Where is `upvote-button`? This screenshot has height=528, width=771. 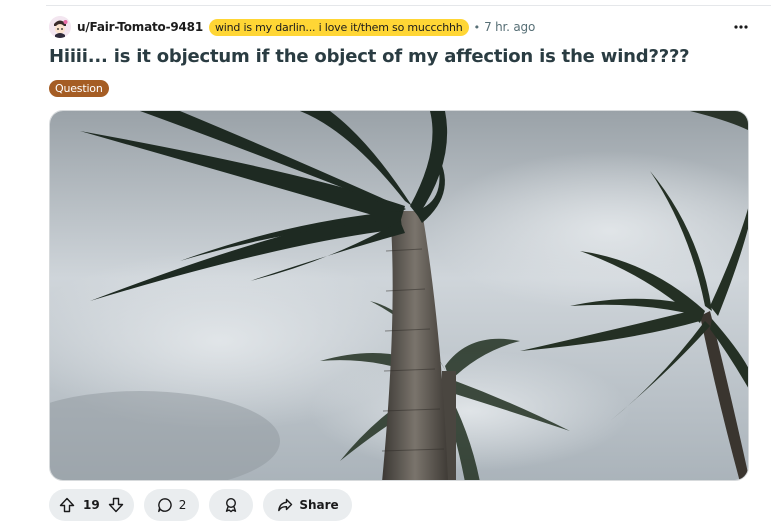 upvote-button is located at coordinates (67, 505).